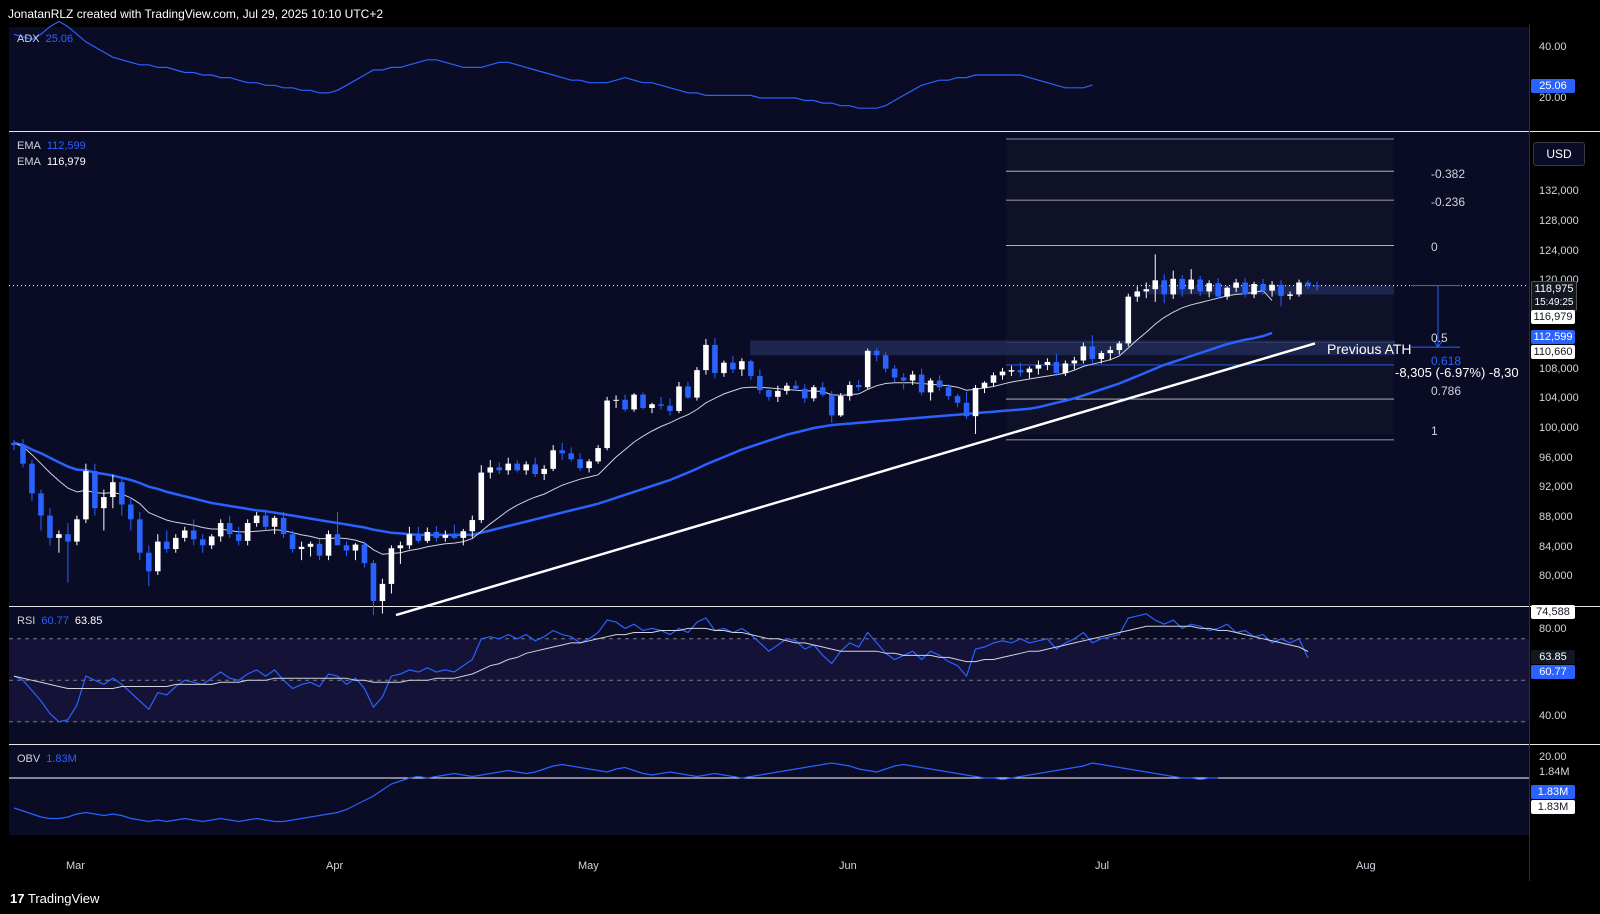  I want to click on bar-countdown: 15:49:25, so click(1554, 302).